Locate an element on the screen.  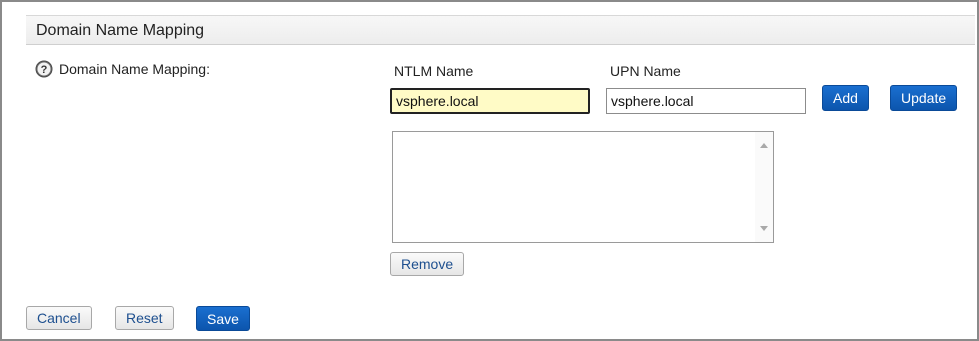
update-button: Update is located at coordinates (924, 98).